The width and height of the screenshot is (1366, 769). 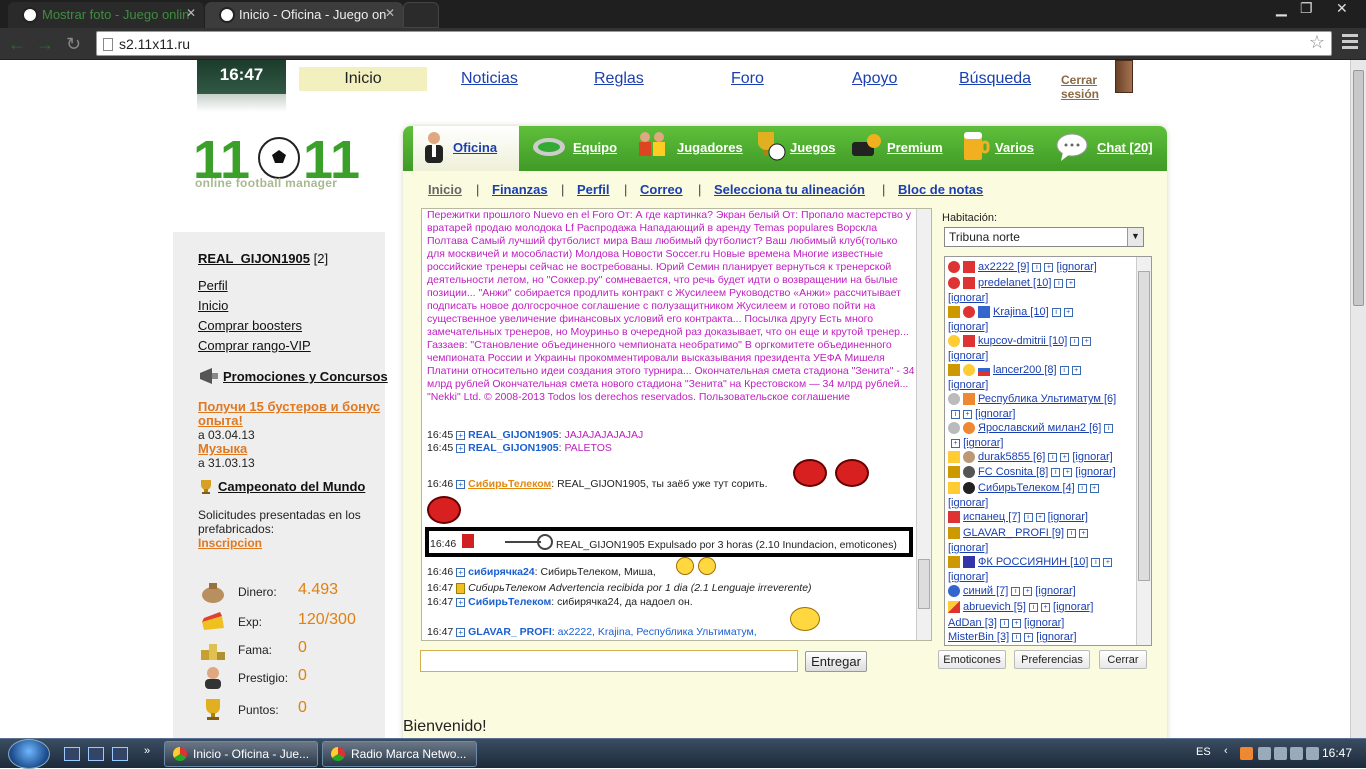 What do you see at coordinates (120, 754) in the screenshot?
I see `checklist-icon` at bounding box center [120, 754].